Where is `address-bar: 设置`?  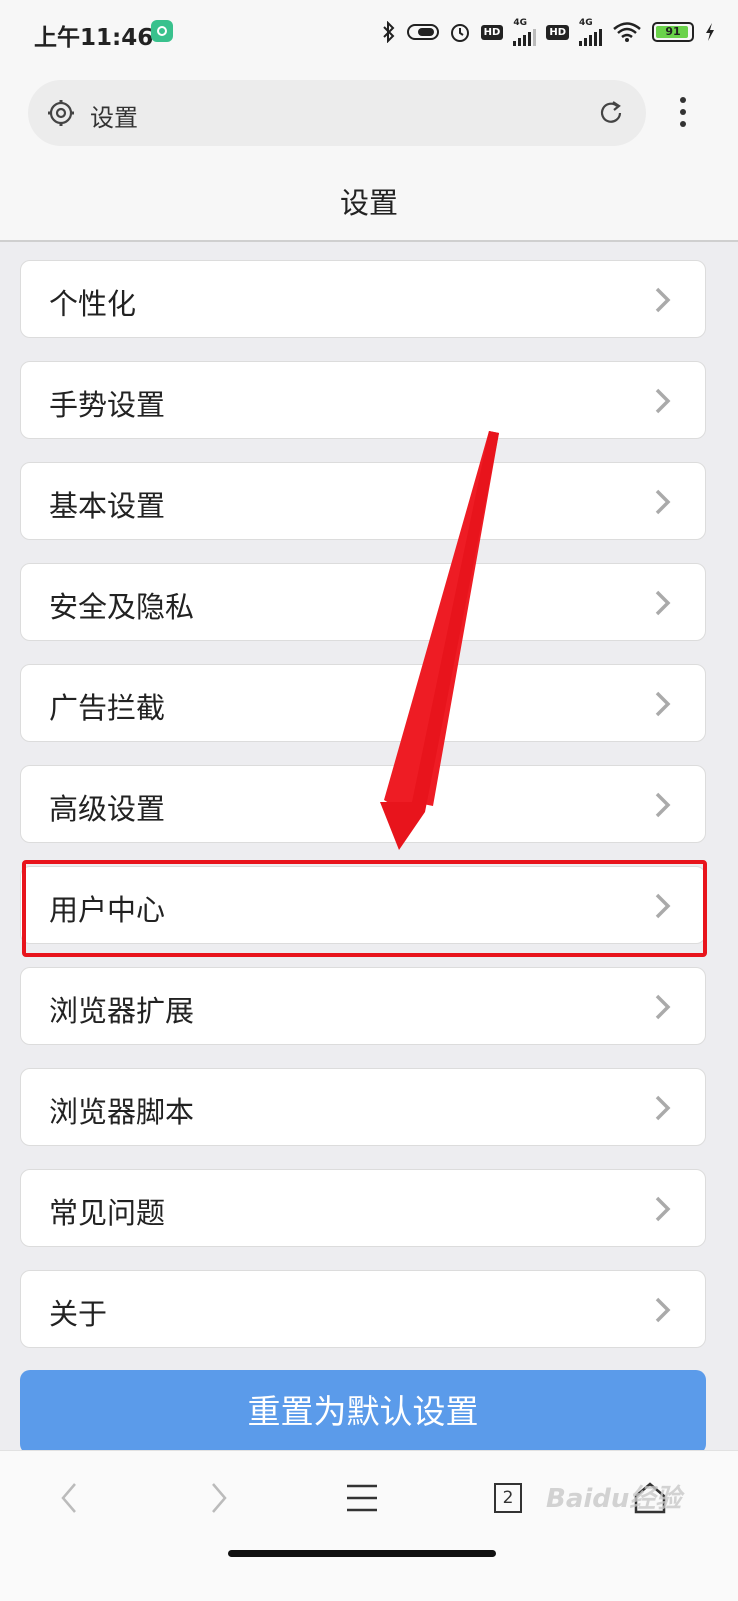 address-bar: 设置 is located at coordinates (337, 113).